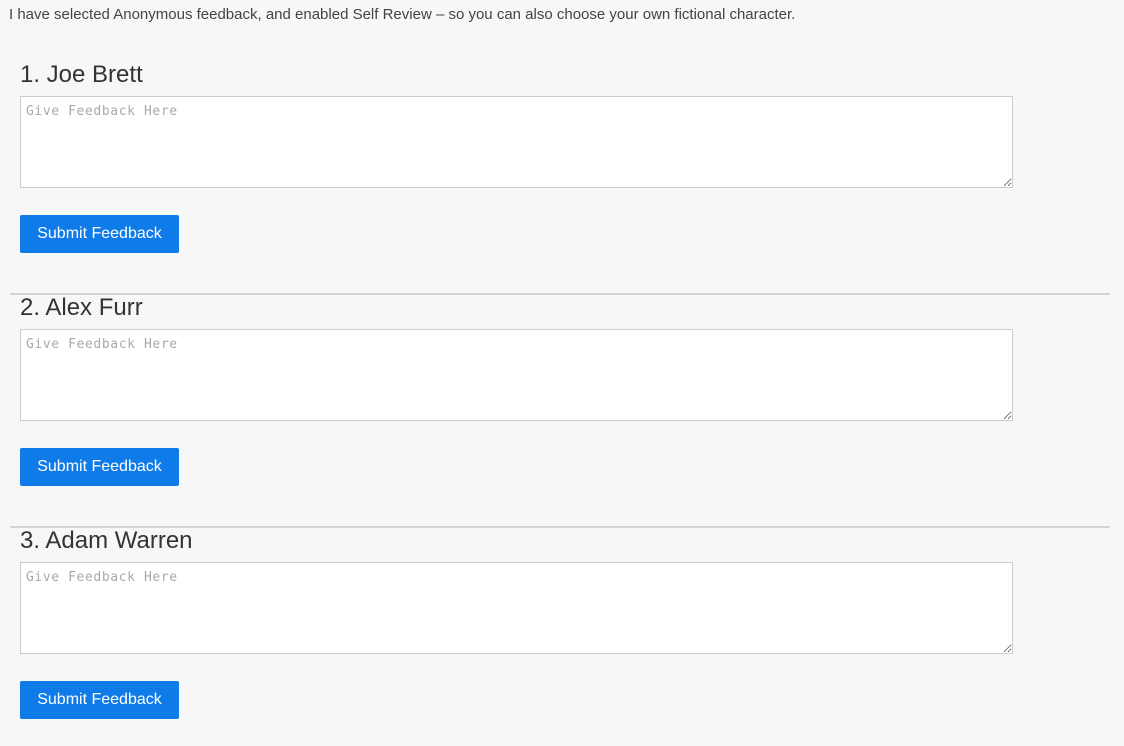 The height and width of the screenshot is (746, 1124). Describe the element at coordinates (81, 307) in the screenshot. I see `person-name: 2. Alex Furr` at that location.